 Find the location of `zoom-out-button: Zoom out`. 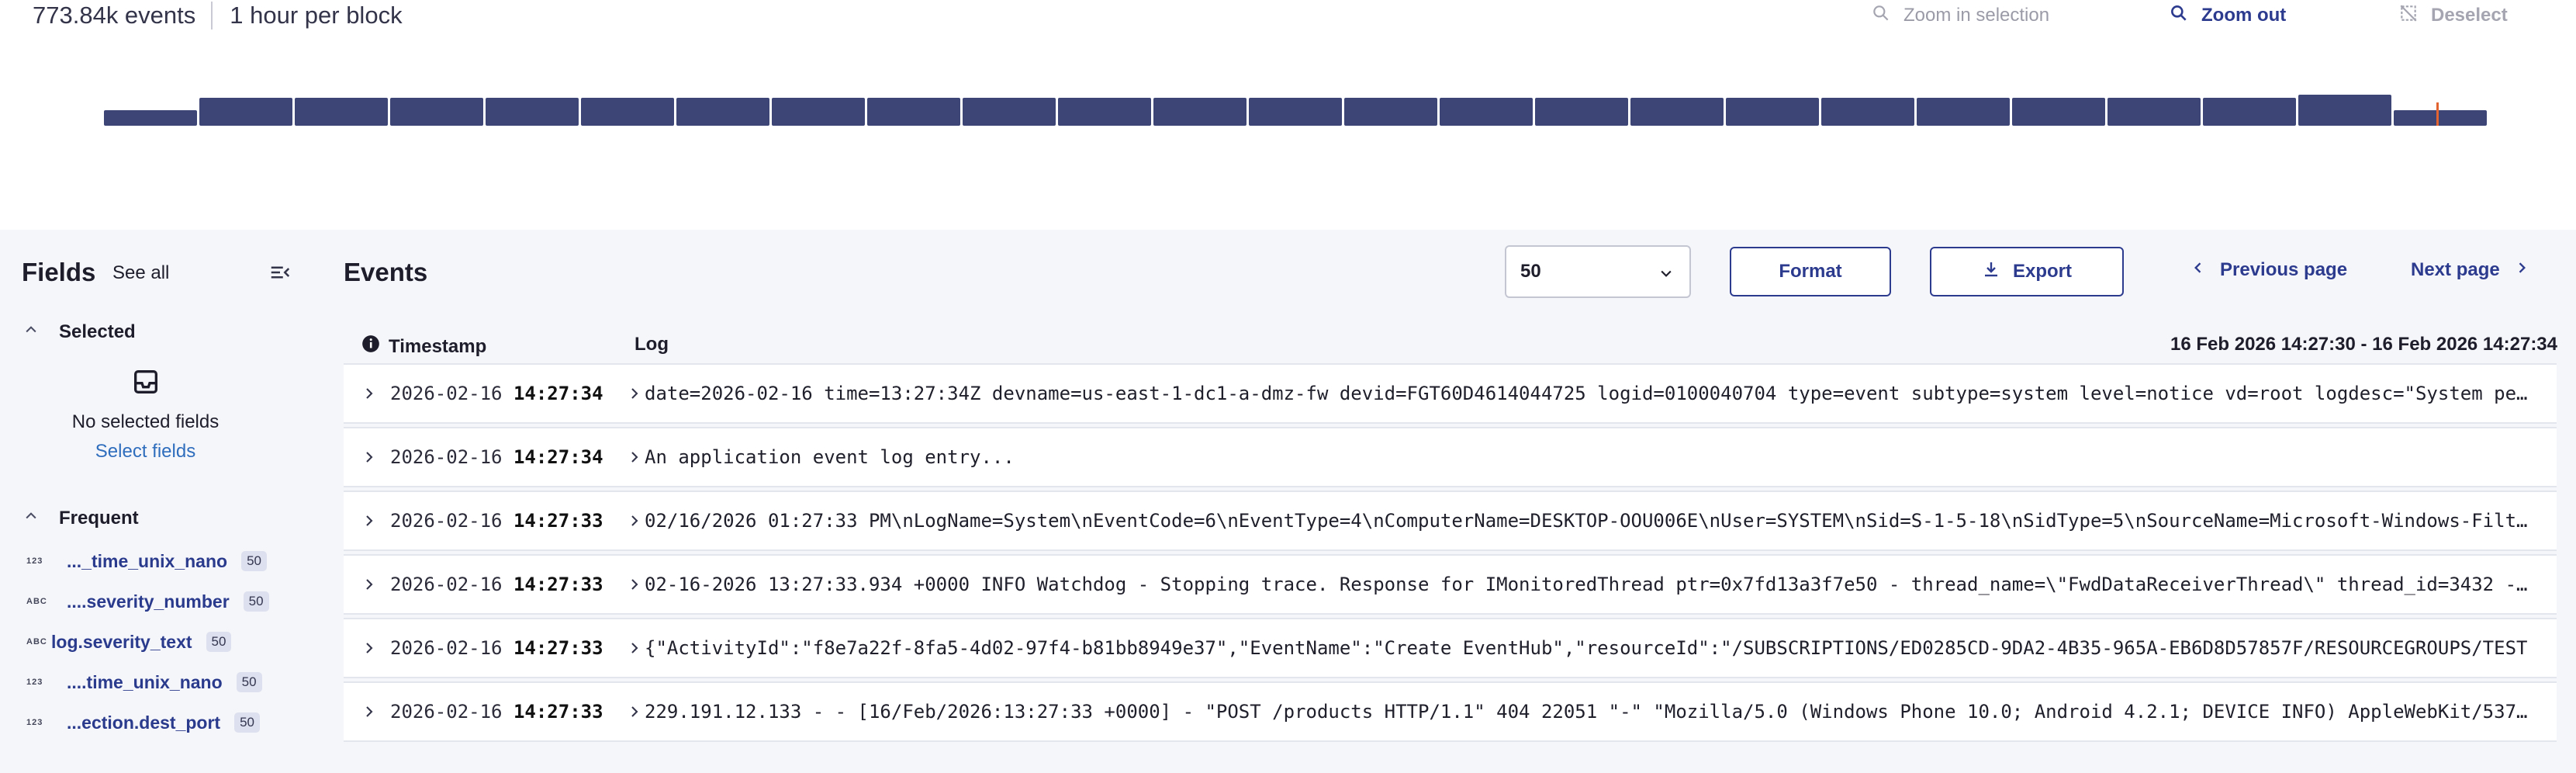

zoom-out-button: Zoom out is located at coordinates (2227, 16).